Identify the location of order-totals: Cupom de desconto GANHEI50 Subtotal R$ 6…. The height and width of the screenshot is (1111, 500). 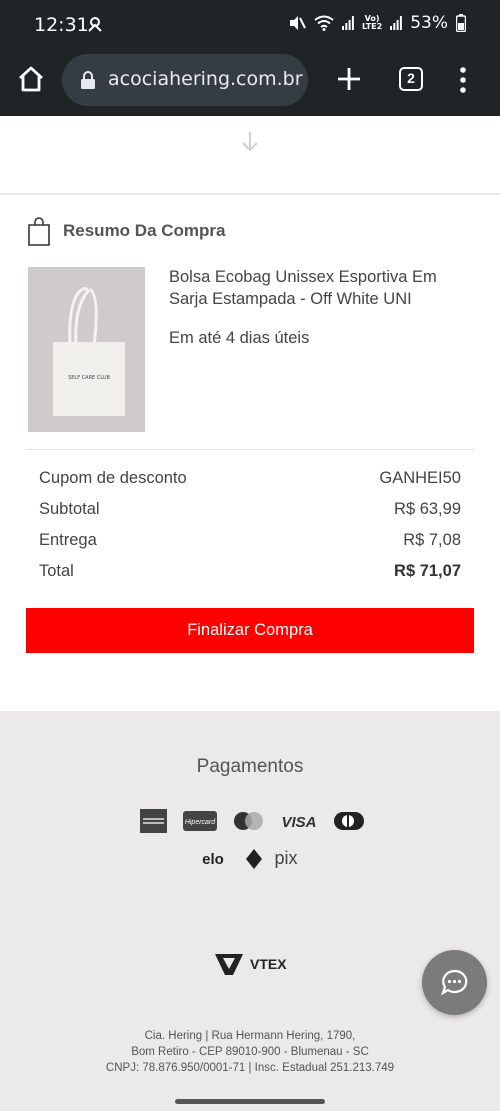
(250, 531).